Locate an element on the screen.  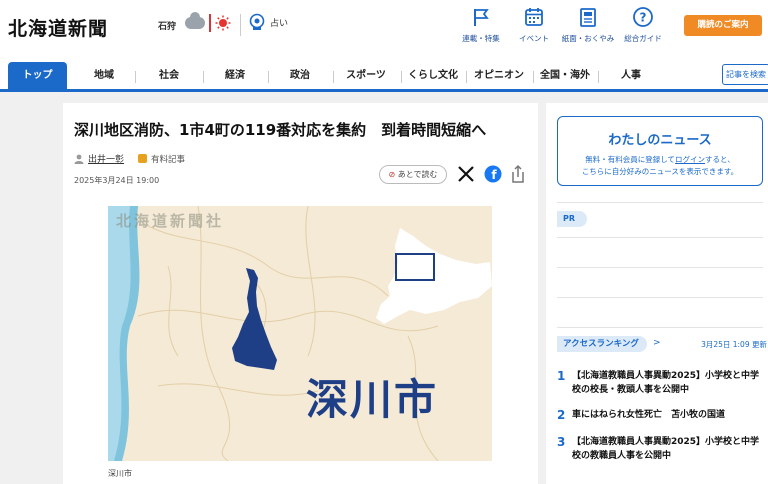
tab-national-world: 全国・海外 is located at coordinates (565, 75).